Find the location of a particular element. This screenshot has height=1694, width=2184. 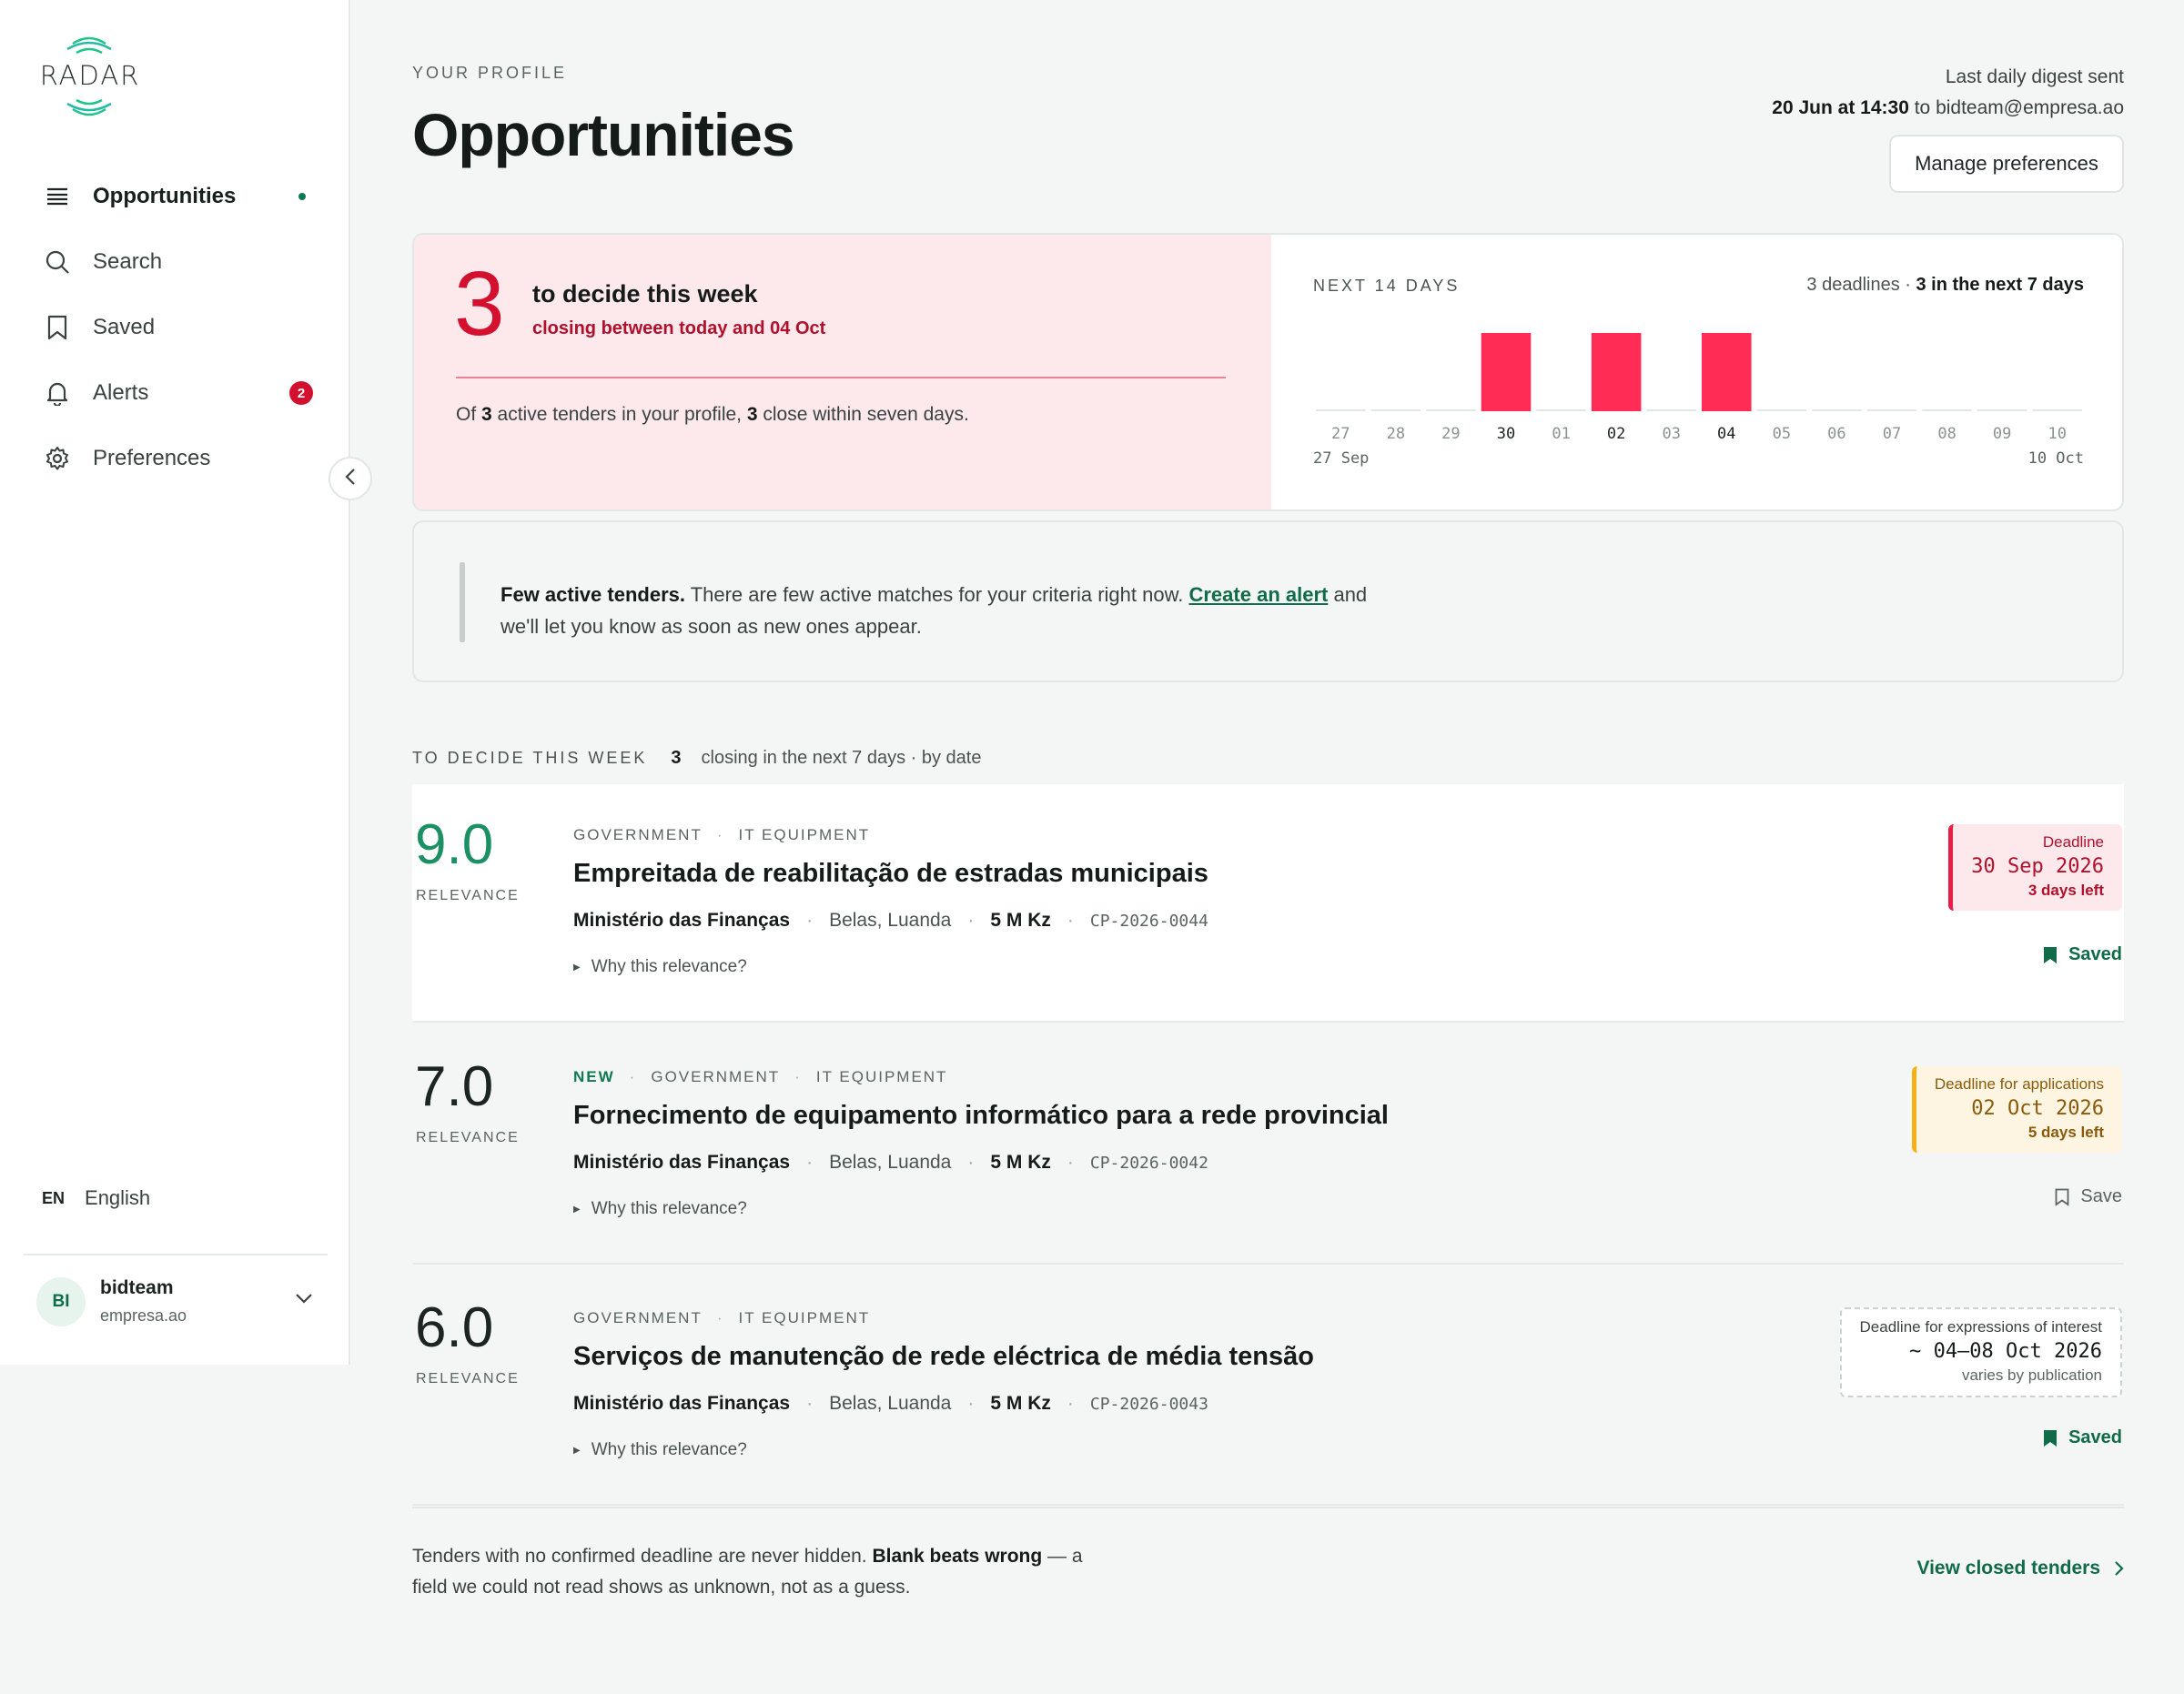

chevron-right-icon is located at coordinates (2119, 1568).